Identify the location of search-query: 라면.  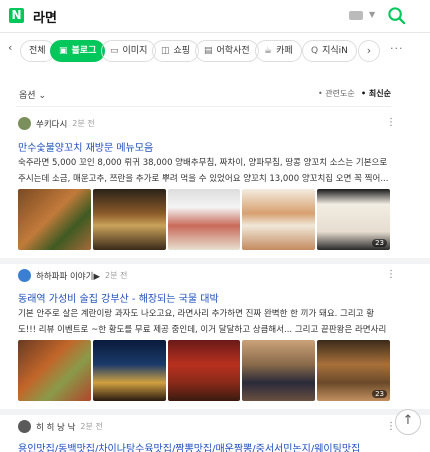
(45, 16).